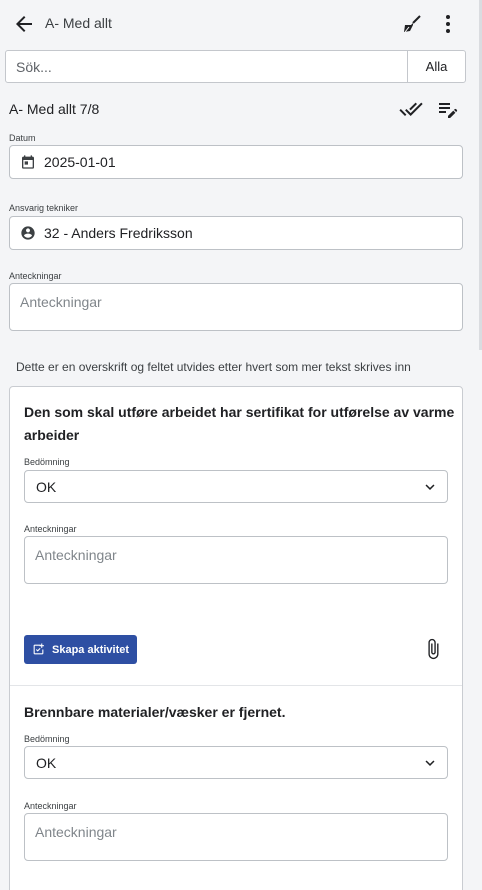 The image size is (482, 890). I want to click on arrow-left-icon, so click(24, 24).